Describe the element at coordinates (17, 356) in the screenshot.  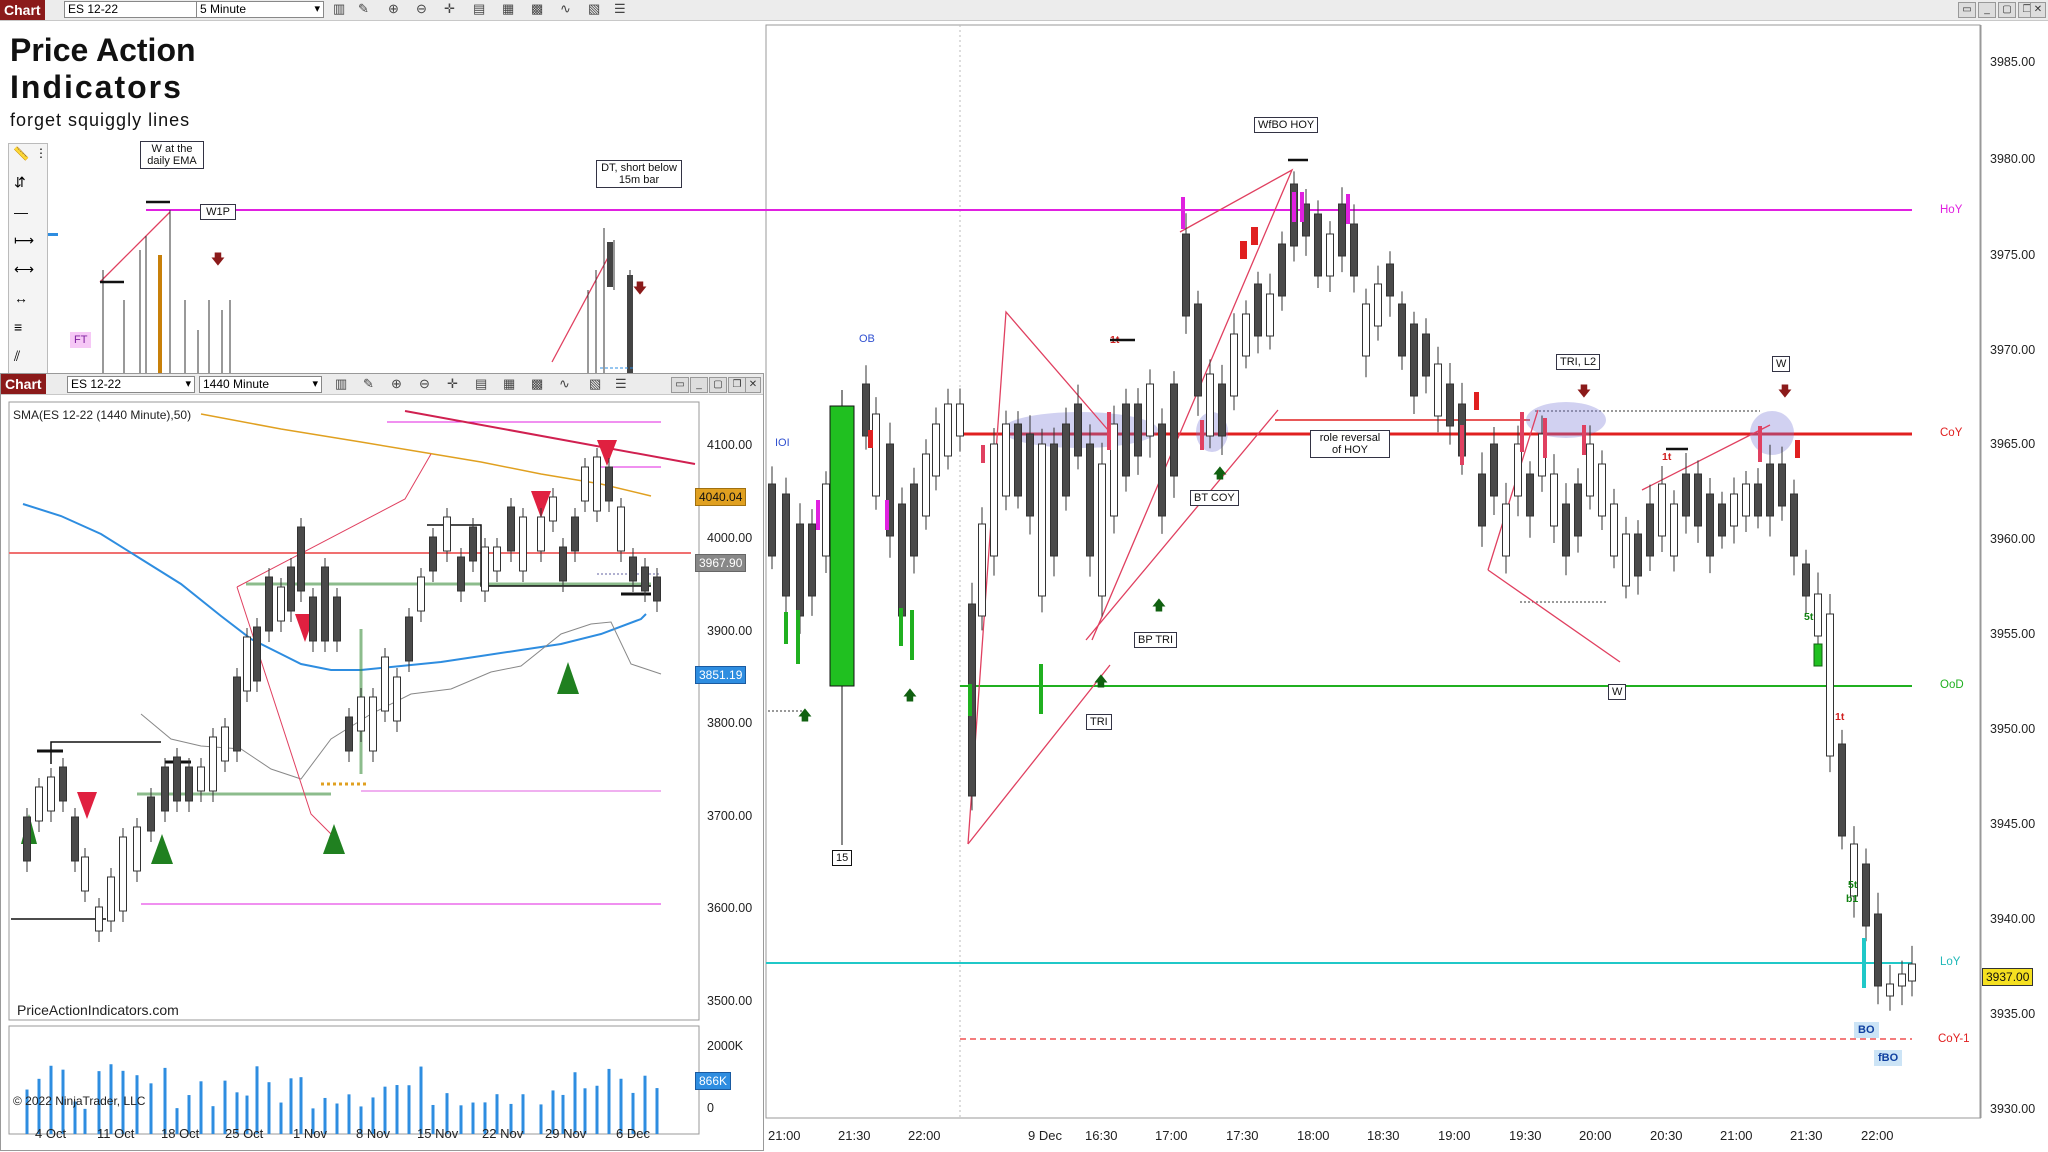
I see `channel-icon: ⫽` at that location.